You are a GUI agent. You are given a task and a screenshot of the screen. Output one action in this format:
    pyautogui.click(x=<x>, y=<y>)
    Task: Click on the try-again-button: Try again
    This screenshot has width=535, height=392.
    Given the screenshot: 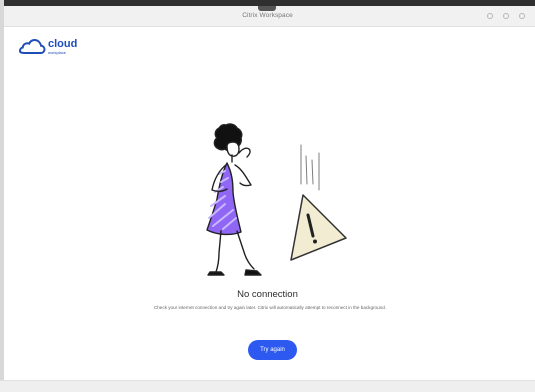 What is the action you would take?
    pyautogui.click(x=272, y=350)
    